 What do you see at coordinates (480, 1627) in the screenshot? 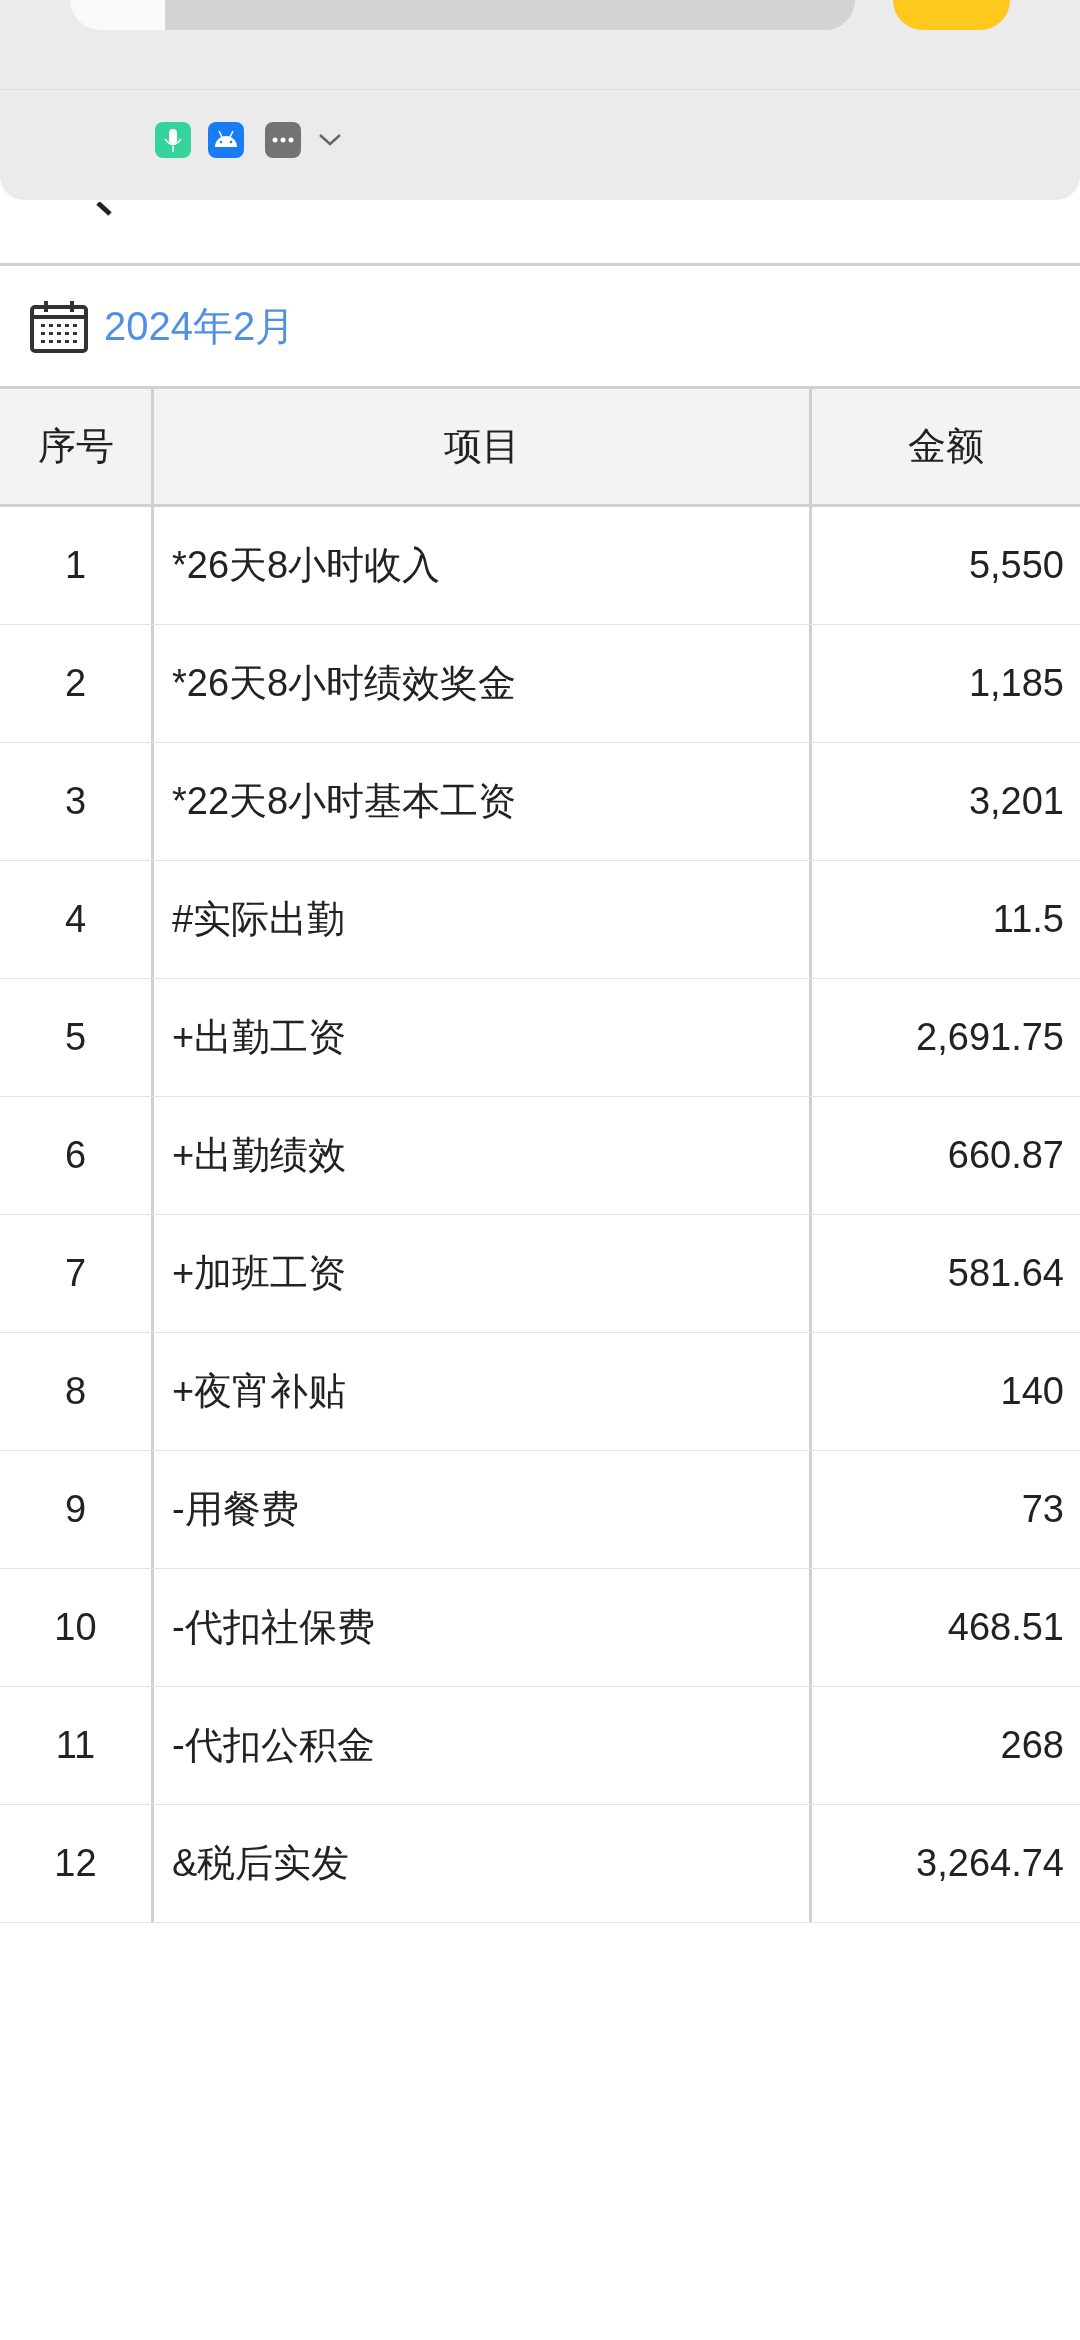
I see `table-cell: -代扣社保费` at bounding box center [480, 1627].